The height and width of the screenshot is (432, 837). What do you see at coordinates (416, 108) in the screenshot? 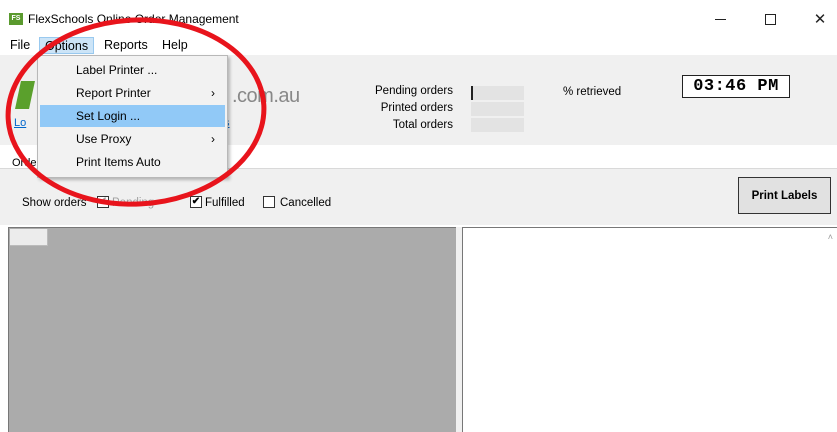
I see `printed-orders-label: Printed orders` at bounding box center [416, 108].